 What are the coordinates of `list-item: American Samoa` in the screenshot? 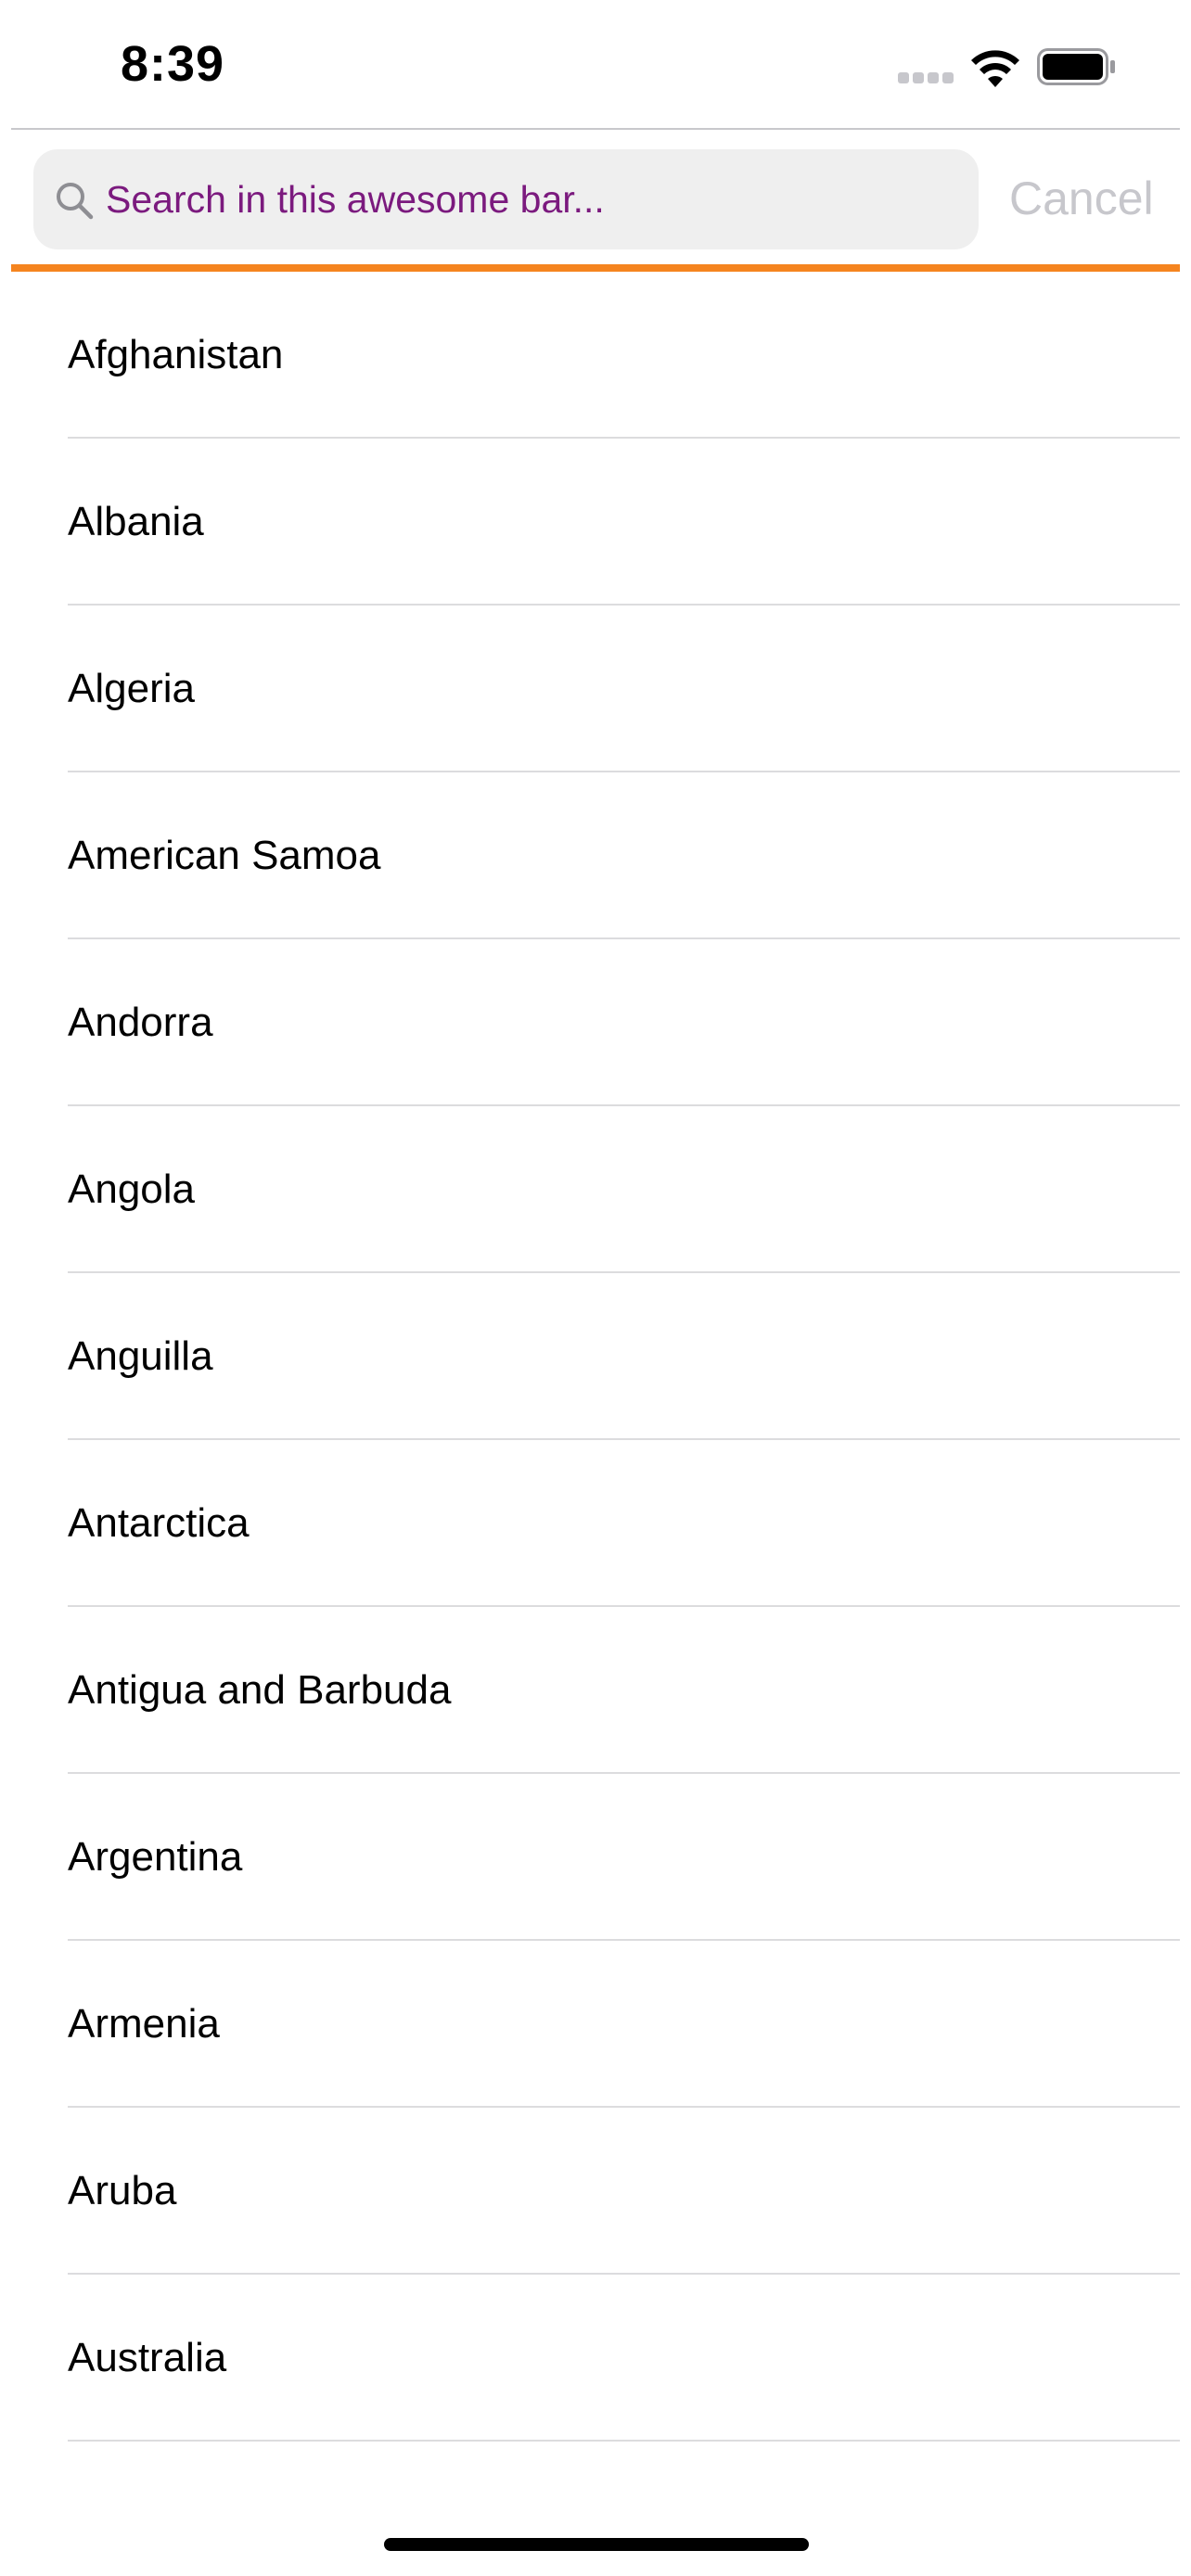 It's located at (595, 856).